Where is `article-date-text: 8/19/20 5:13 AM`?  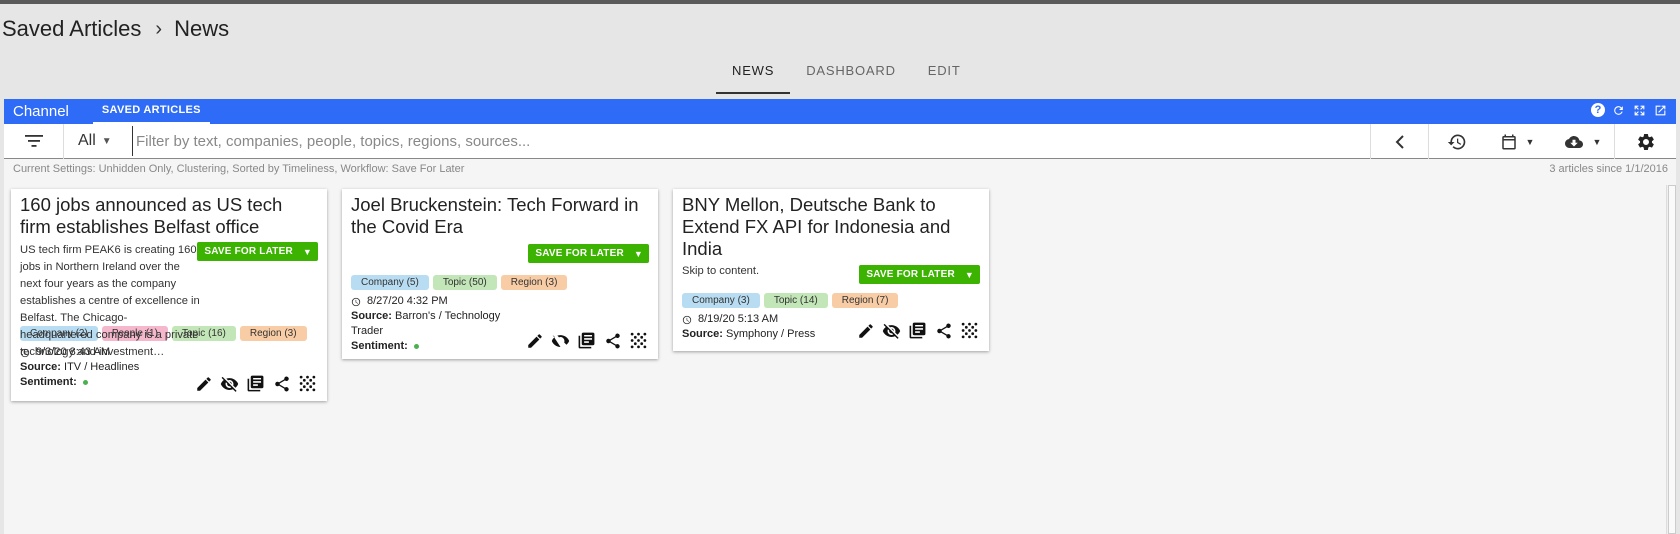
article-date-text: 8/19/20 5:13 AM is located at coordinates (738, 319).